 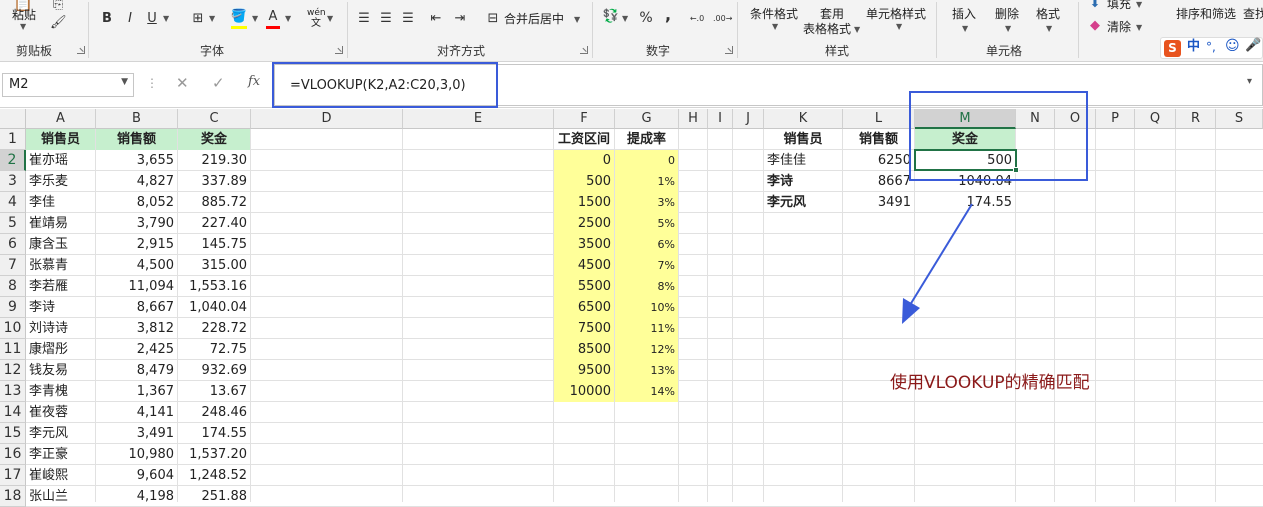 What do you see at coordinates (832, 14) in the screenshot?
I see `table-format-line1: 套用` at bounding box center [832, 14].